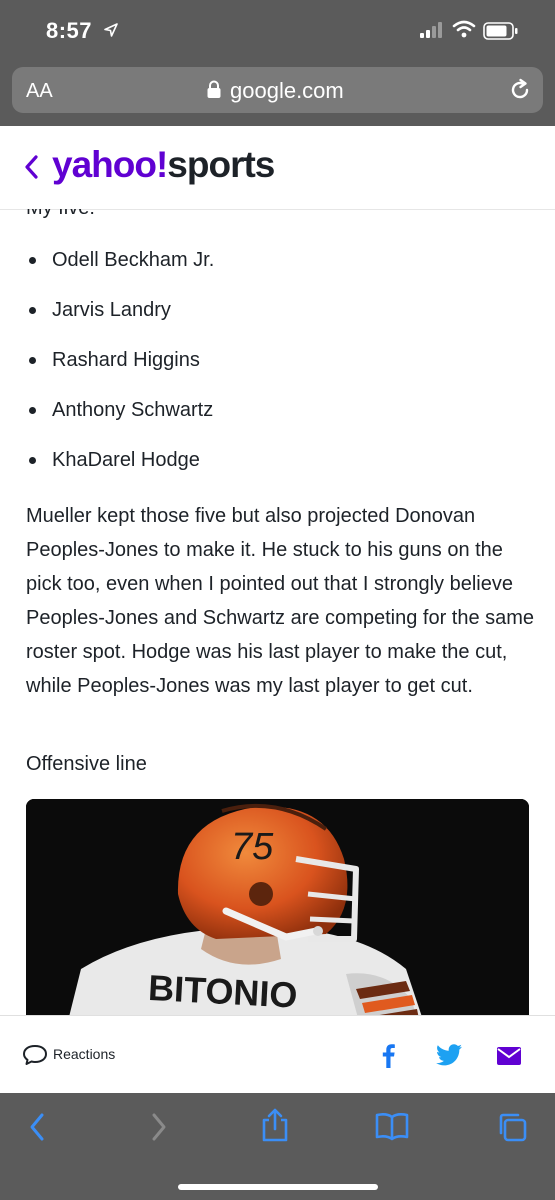 This screenshot has height=1200, width=555. What do you see at coordinates (35, 1057) in the screenshot?
I see `comment-icon` at bounding box center [35, 1057].